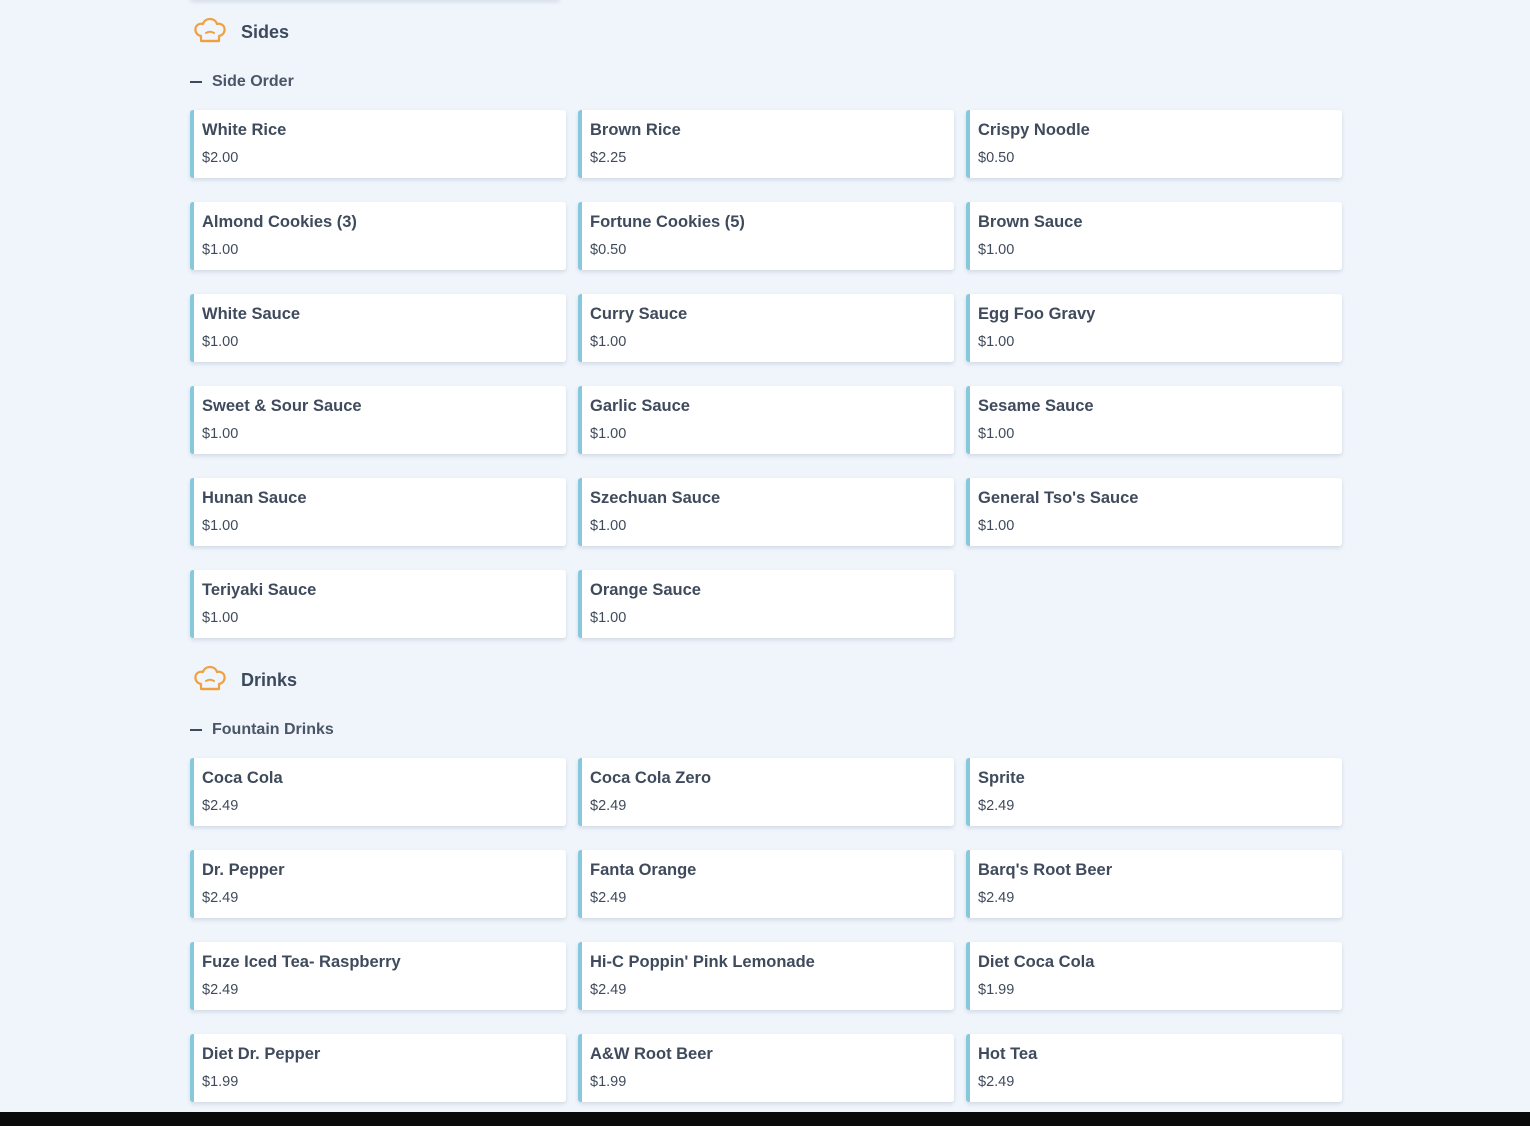 The image size is (1530, 1126). What do you see at coordinates (273, 729) in the screenshot?
I see `subcategory-label: Fountain Drinks` at bounding box center [273, 729].